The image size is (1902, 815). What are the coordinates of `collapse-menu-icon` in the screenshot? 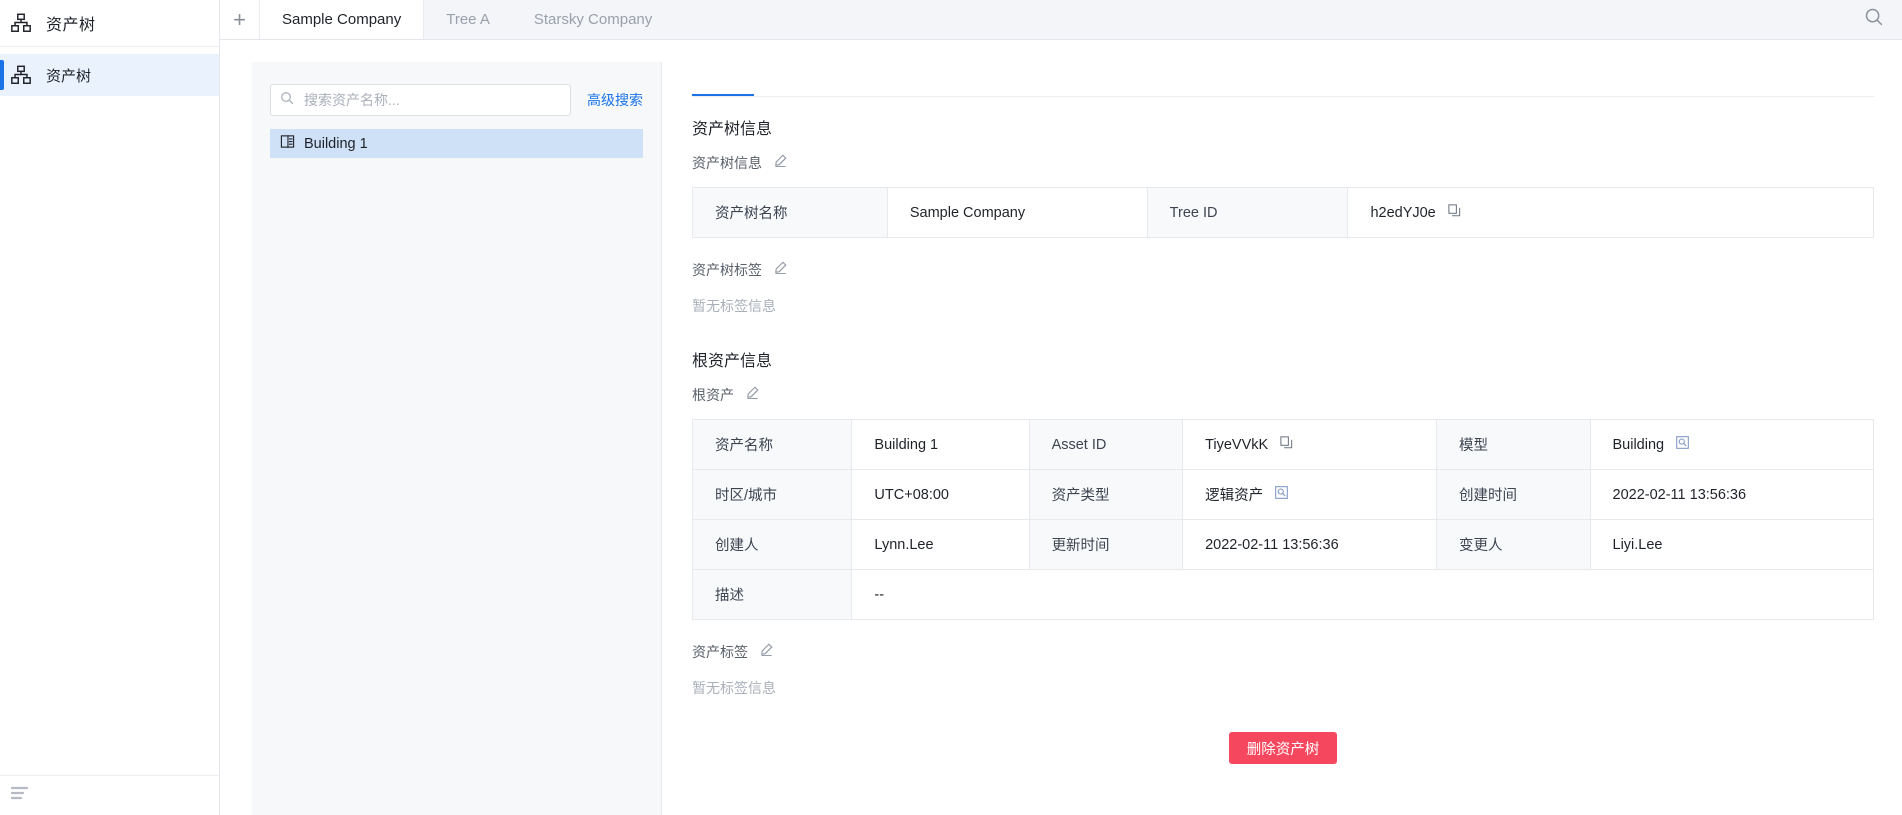 It's located at (19, 795).